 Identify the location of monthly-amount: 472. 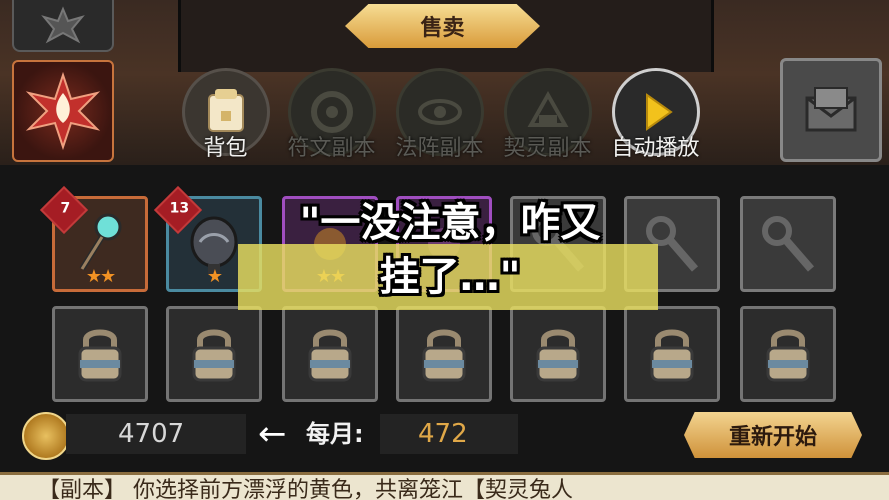
(449, 434).